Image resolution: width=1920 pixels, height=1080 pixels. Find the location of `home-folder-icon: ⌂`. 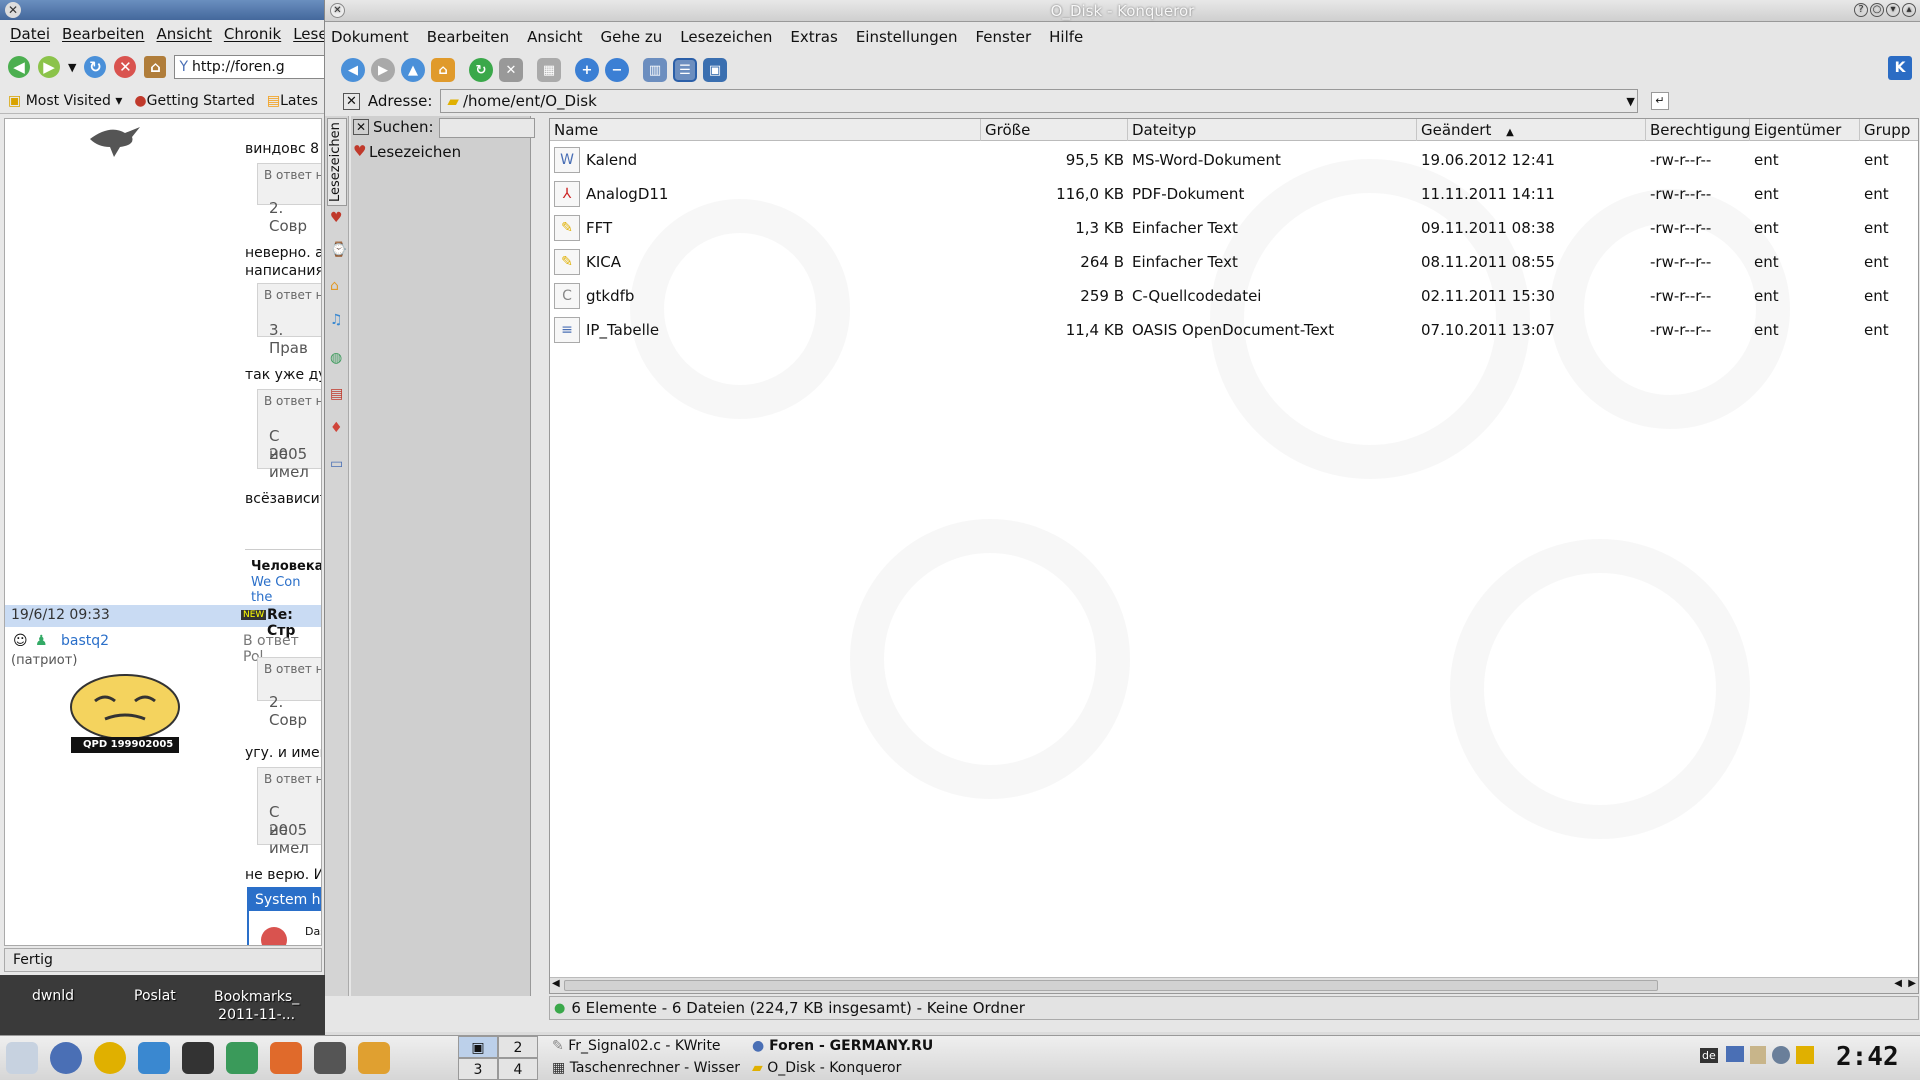

home-folder-icon: ⌂ is located at coordinates (334, 286).